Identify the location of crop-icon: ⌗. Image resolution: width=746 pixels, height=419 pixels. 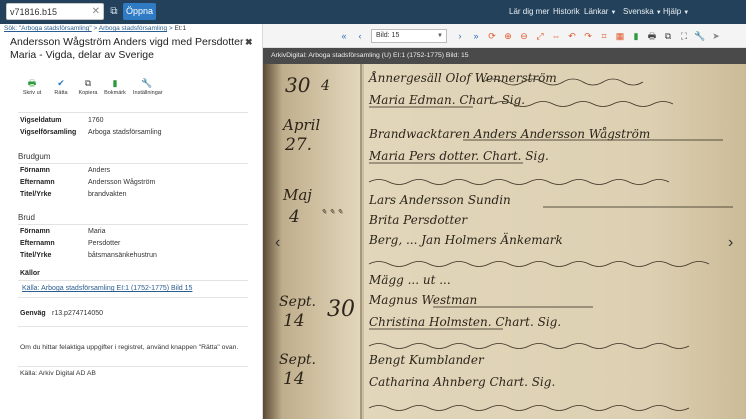
(604, 36).